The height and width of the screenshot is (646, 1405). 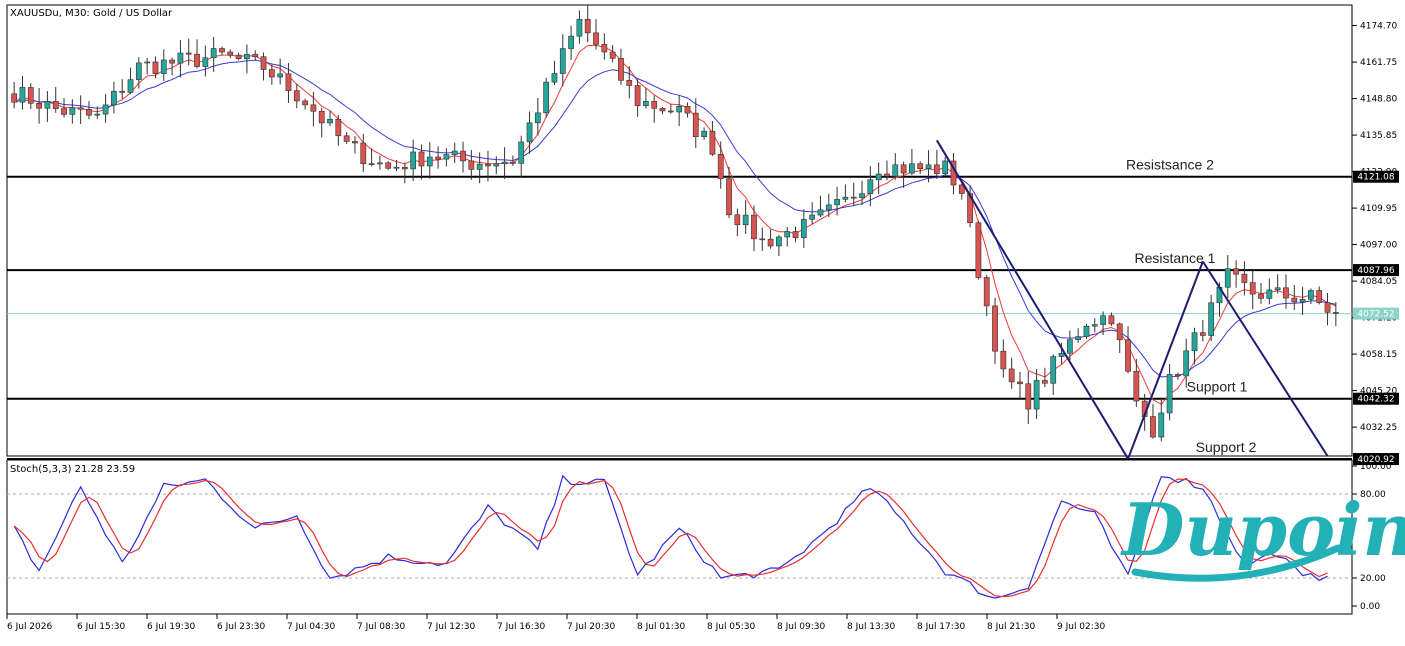 I want to click on y-tick-label: 4135.85, so click(x=1378, y=136).